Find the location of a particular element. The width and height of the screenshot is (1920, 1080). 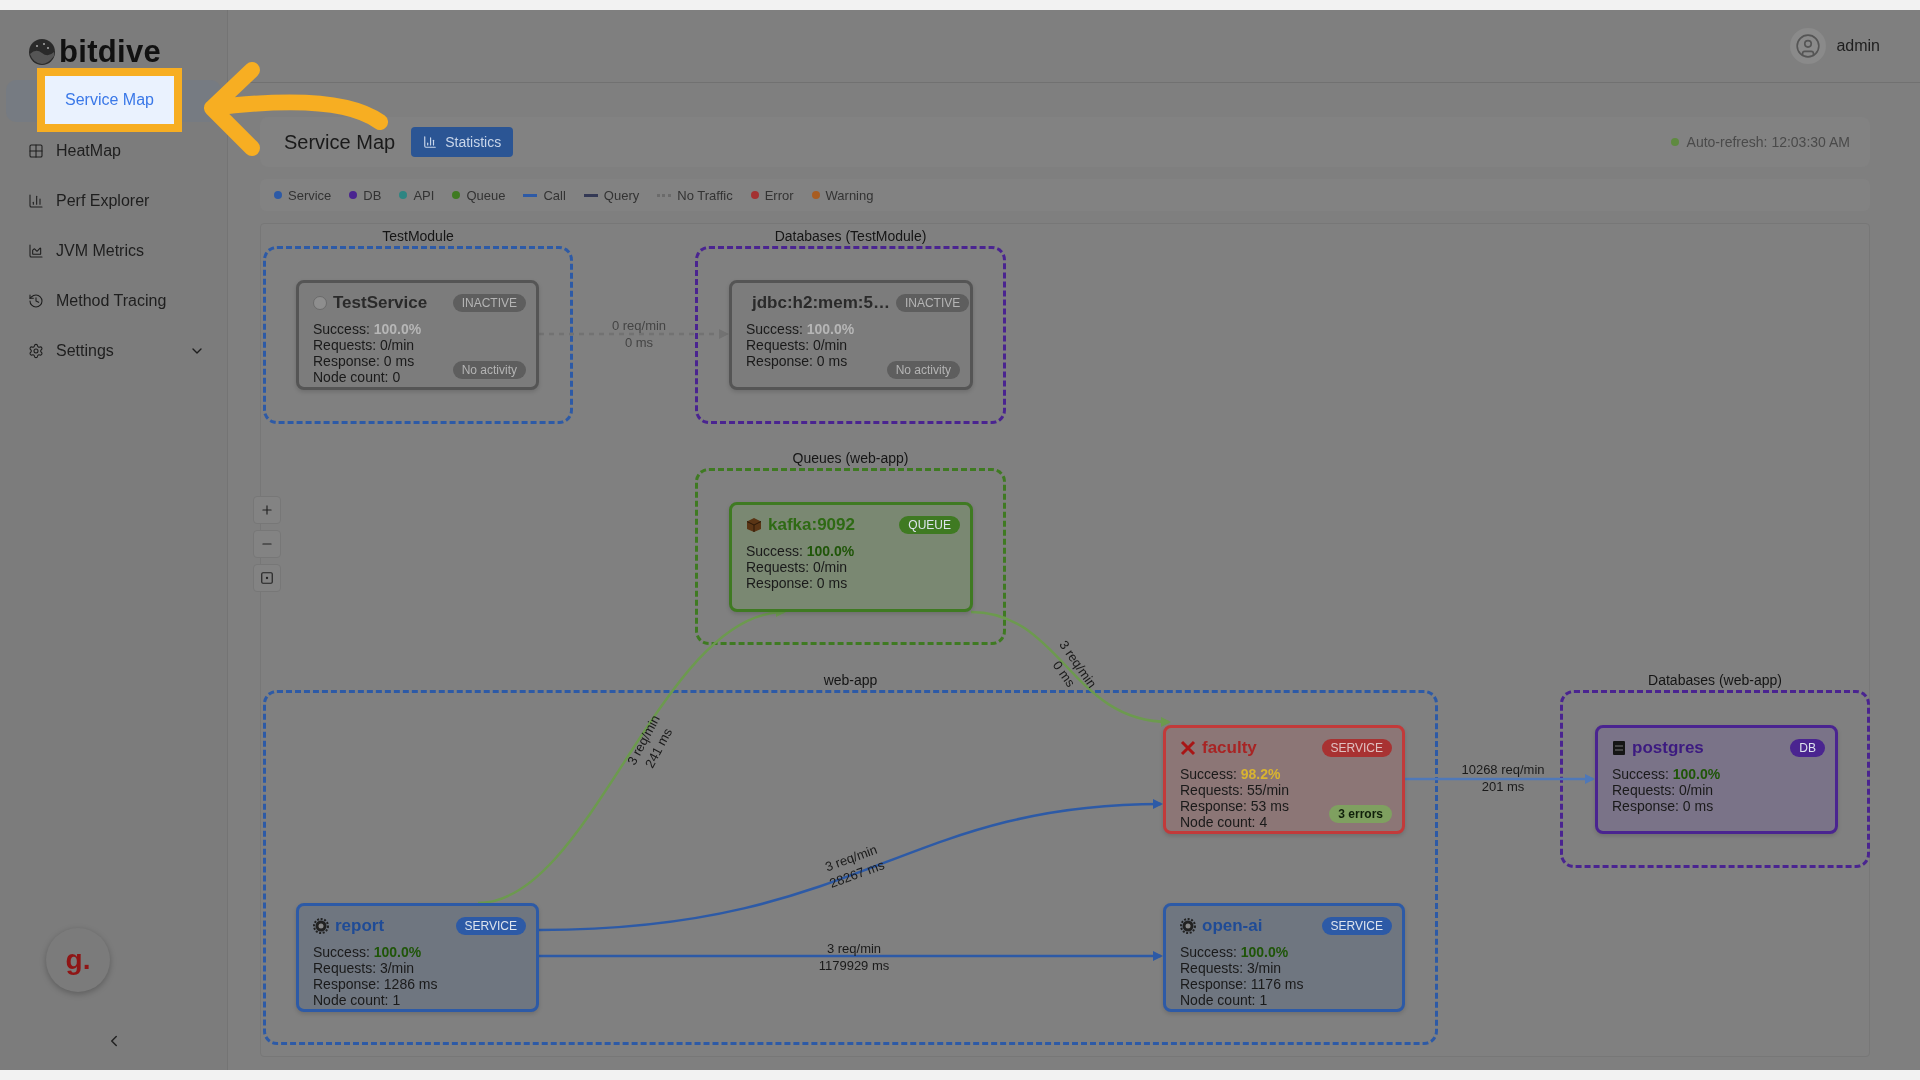

legend-label: Error is located at coordinates (779, 195).